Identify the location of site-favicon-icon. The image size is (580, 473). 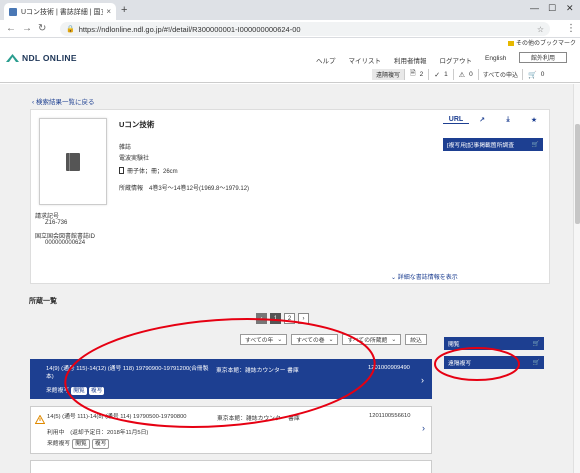
(13, 11).